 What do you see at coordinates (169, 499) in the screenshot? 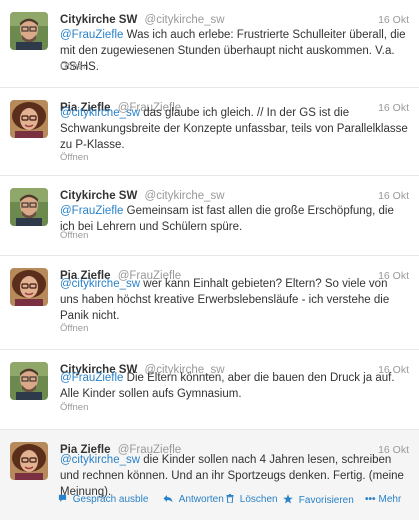
I see `reply-icon` at bounding box center [169, 499].